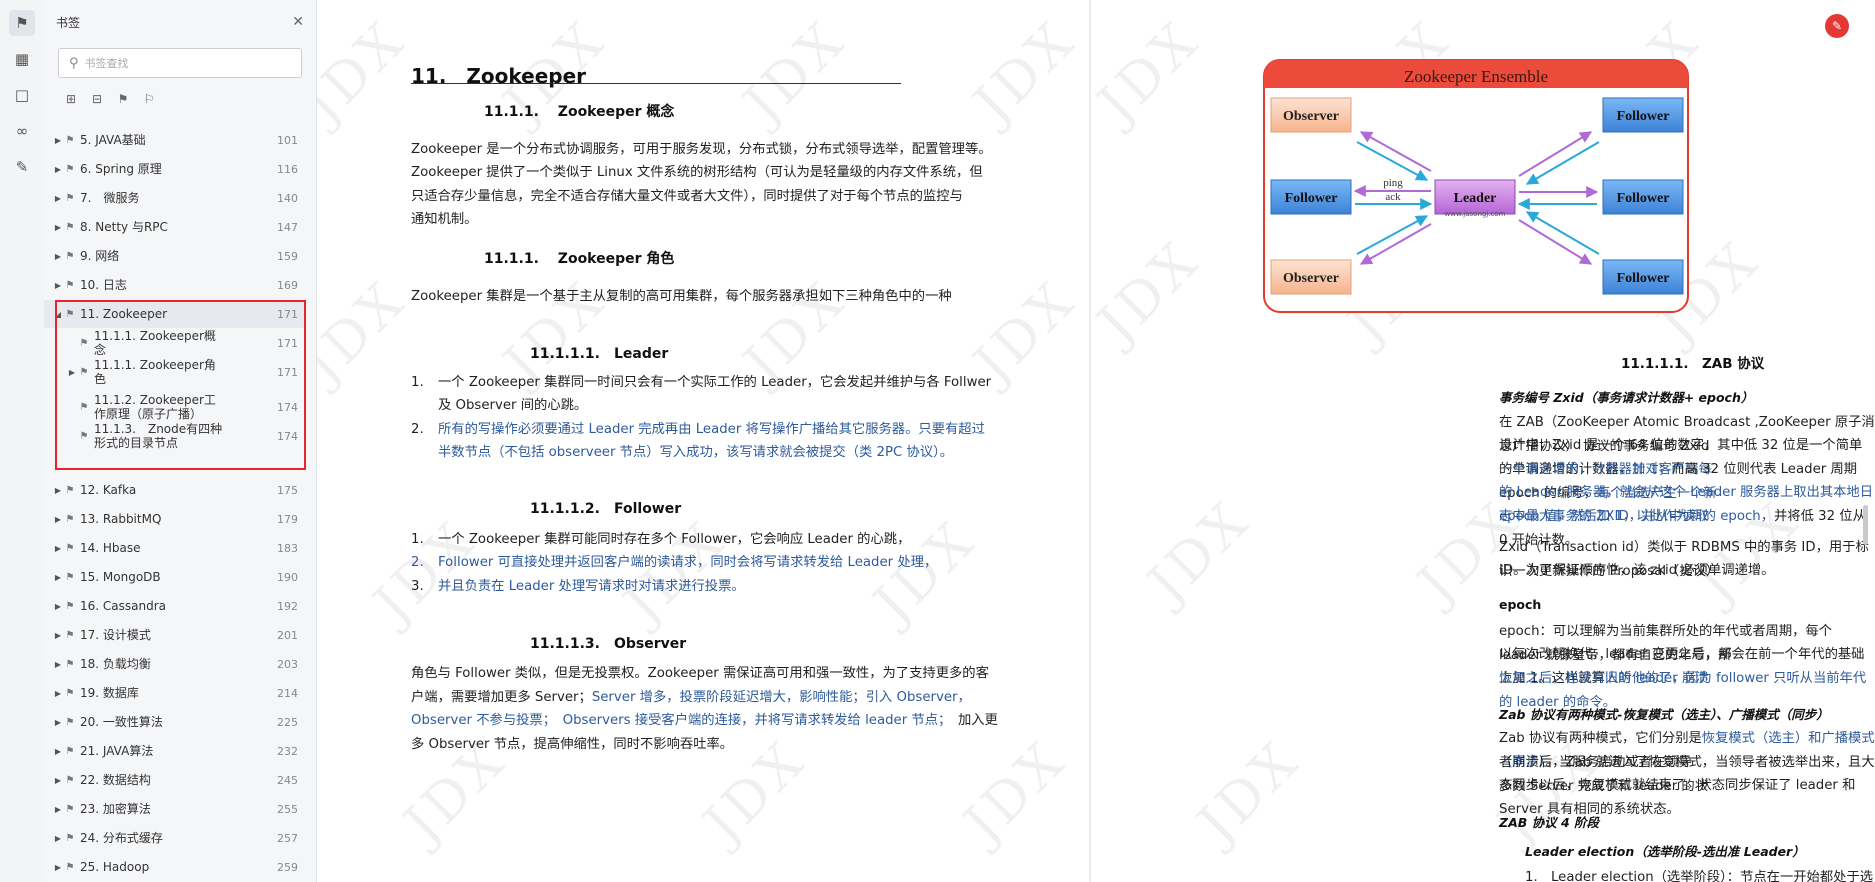 The width and height of the screenshot is (1875, 882). Describe the element at coordinates (1865, 525) in the screenshot. I see `document-scrollbar` at that location.